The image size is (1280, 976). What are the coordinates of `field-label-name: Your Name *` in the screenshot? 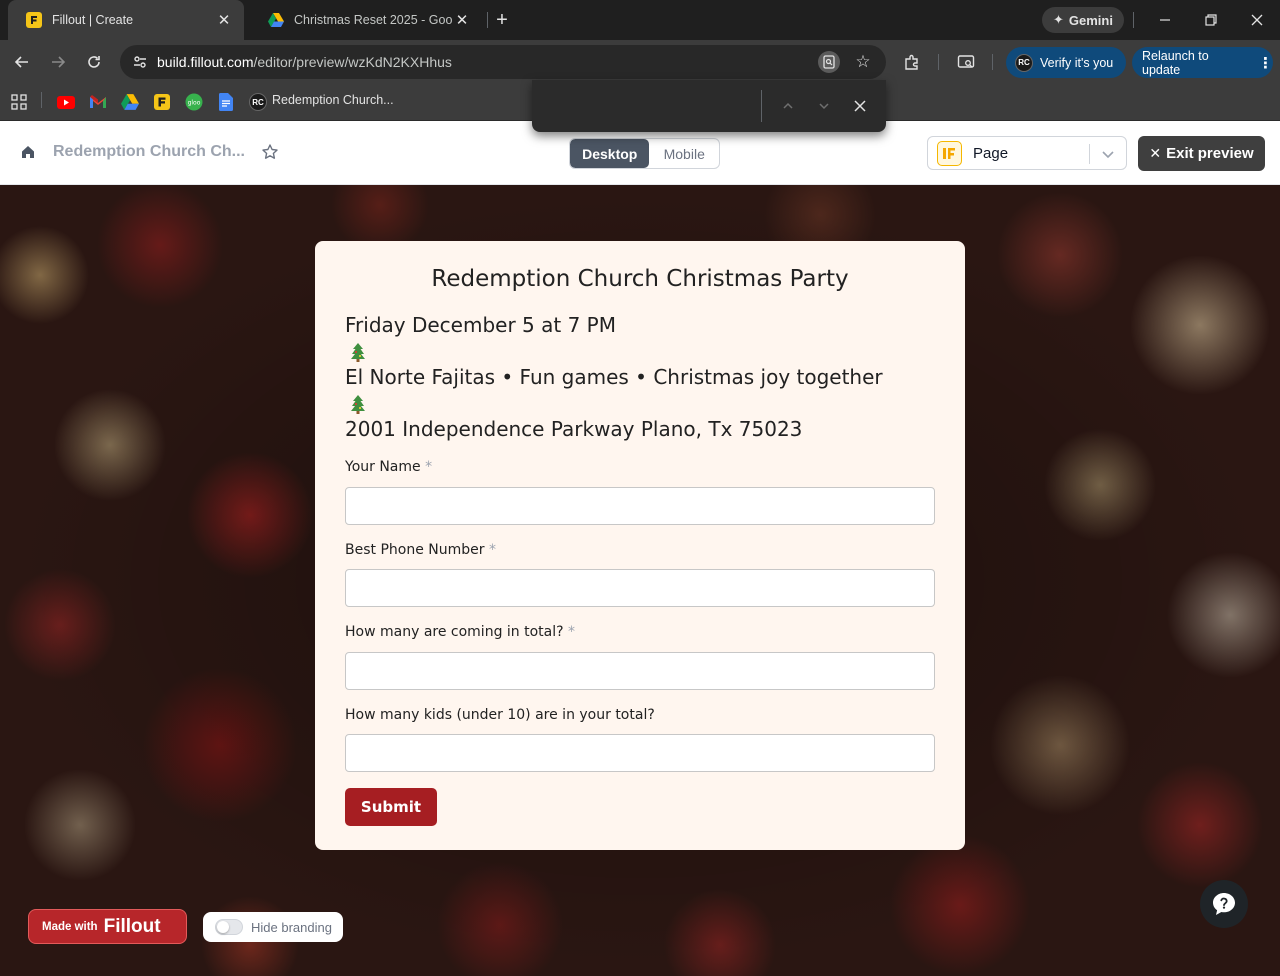 It's located at (388, 467).